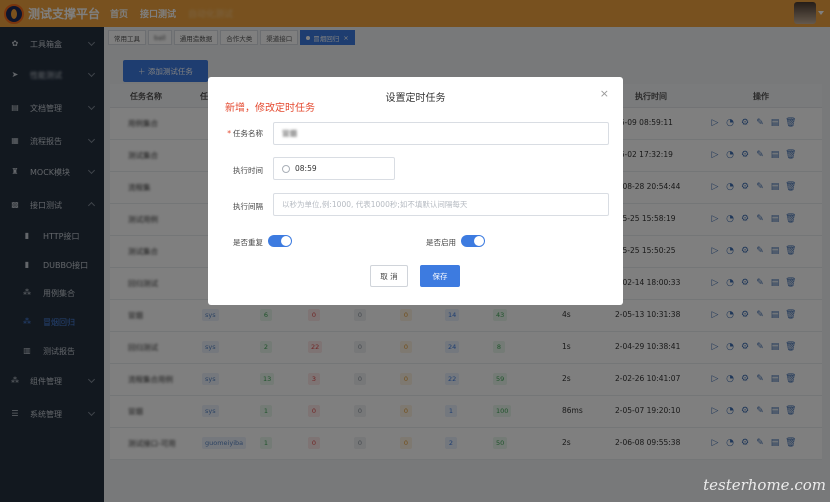 The image size is (830, 502). What do you see at coordinates (441, 133) in the screenshot?
I see `task-name-input: 冒烟` at bounding box center [441, 133].